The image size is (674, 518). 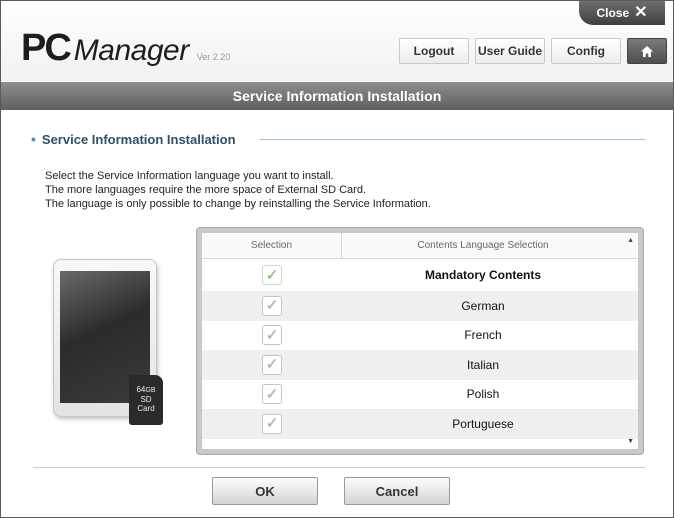 What do you see at coordinates (272, 364) in the screenshot?
I see `italian-checkbox: ✓` at bounding box center [272, 364].